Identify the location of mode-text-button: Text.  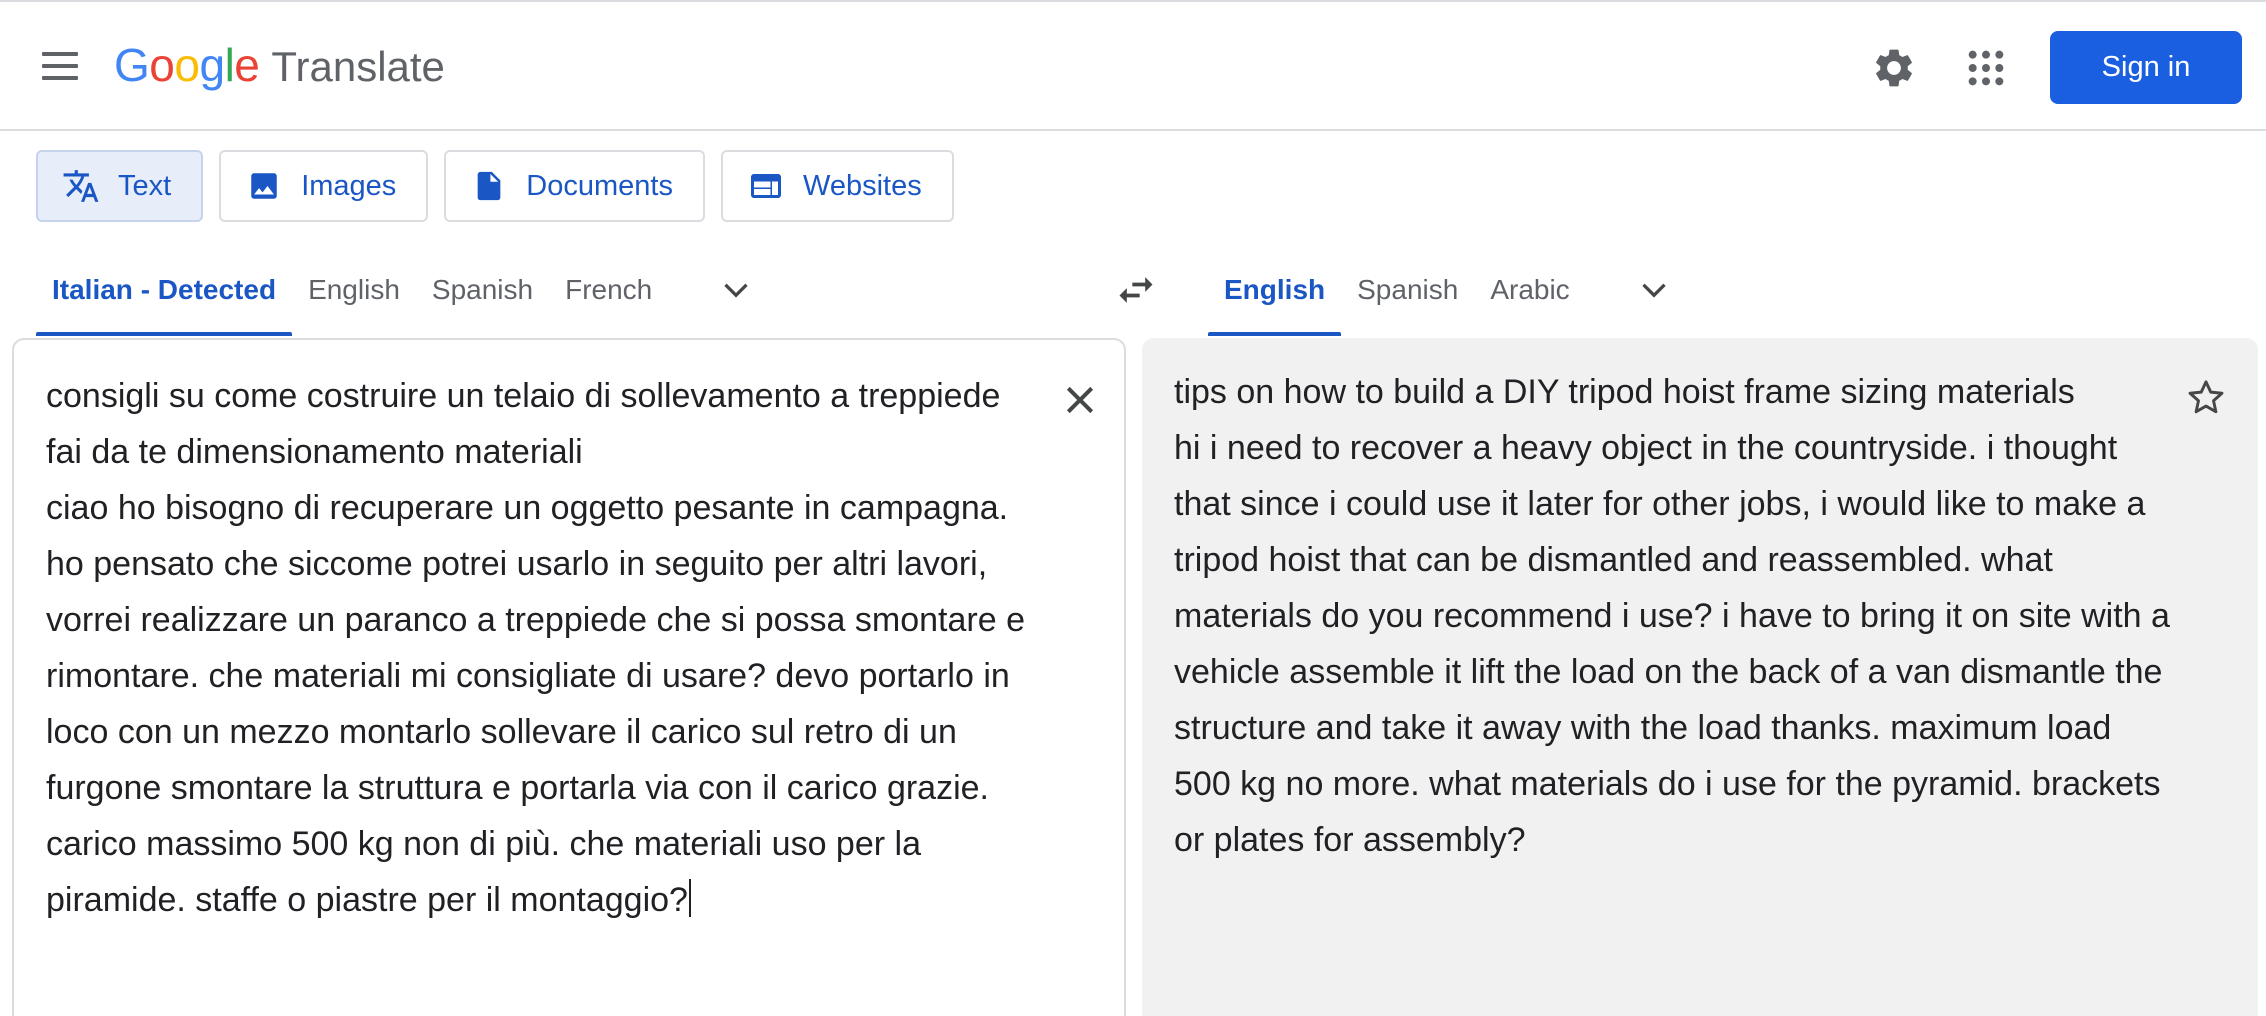
(120, 186).